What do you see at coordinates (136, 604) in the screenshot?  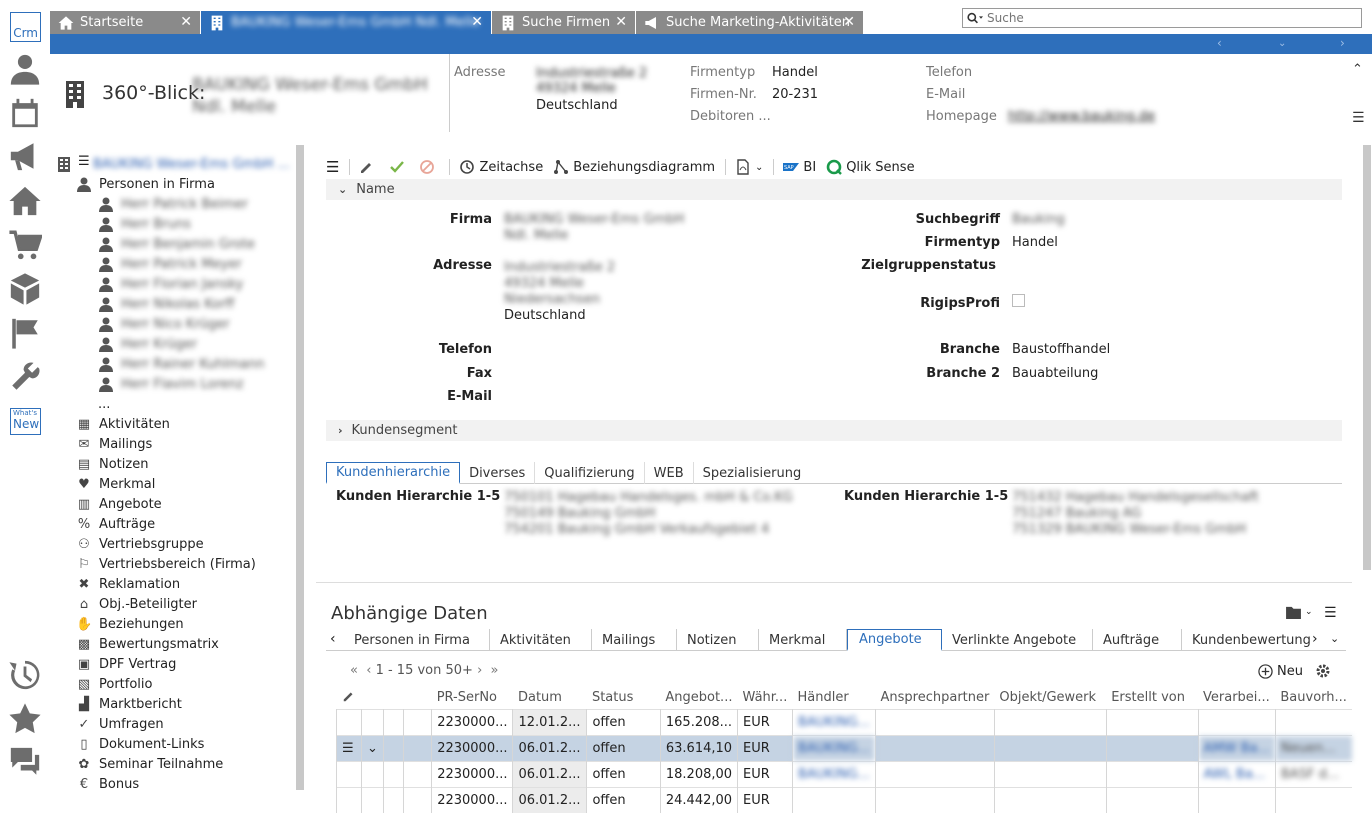 I see `tree-item: ⌂ Obj.-Beteiligter` at bounding box center [136, 604].